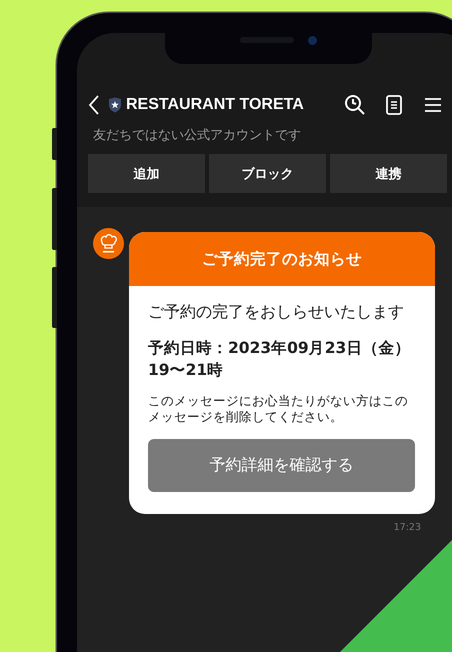  I want to click on action-button: 連携, so click(388, 173).